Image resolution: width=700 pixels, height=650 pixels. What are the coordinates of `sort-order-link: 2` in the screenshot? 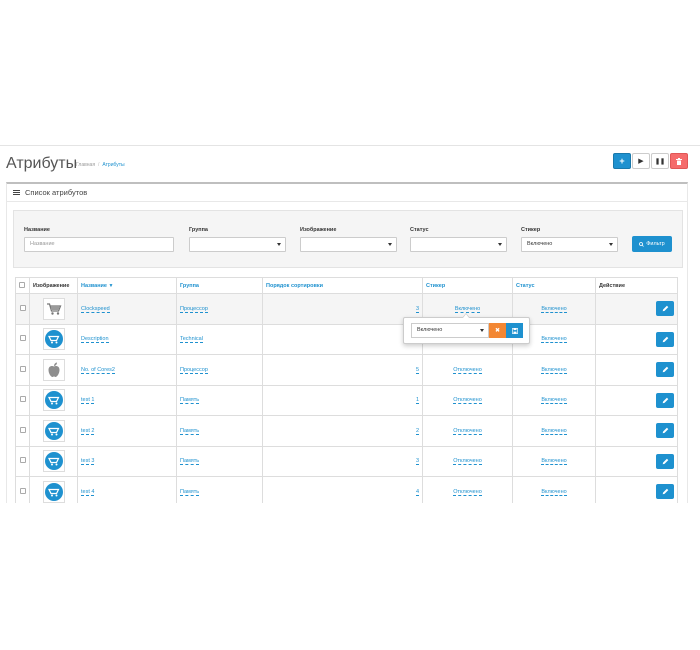 It's located at (417, 431).